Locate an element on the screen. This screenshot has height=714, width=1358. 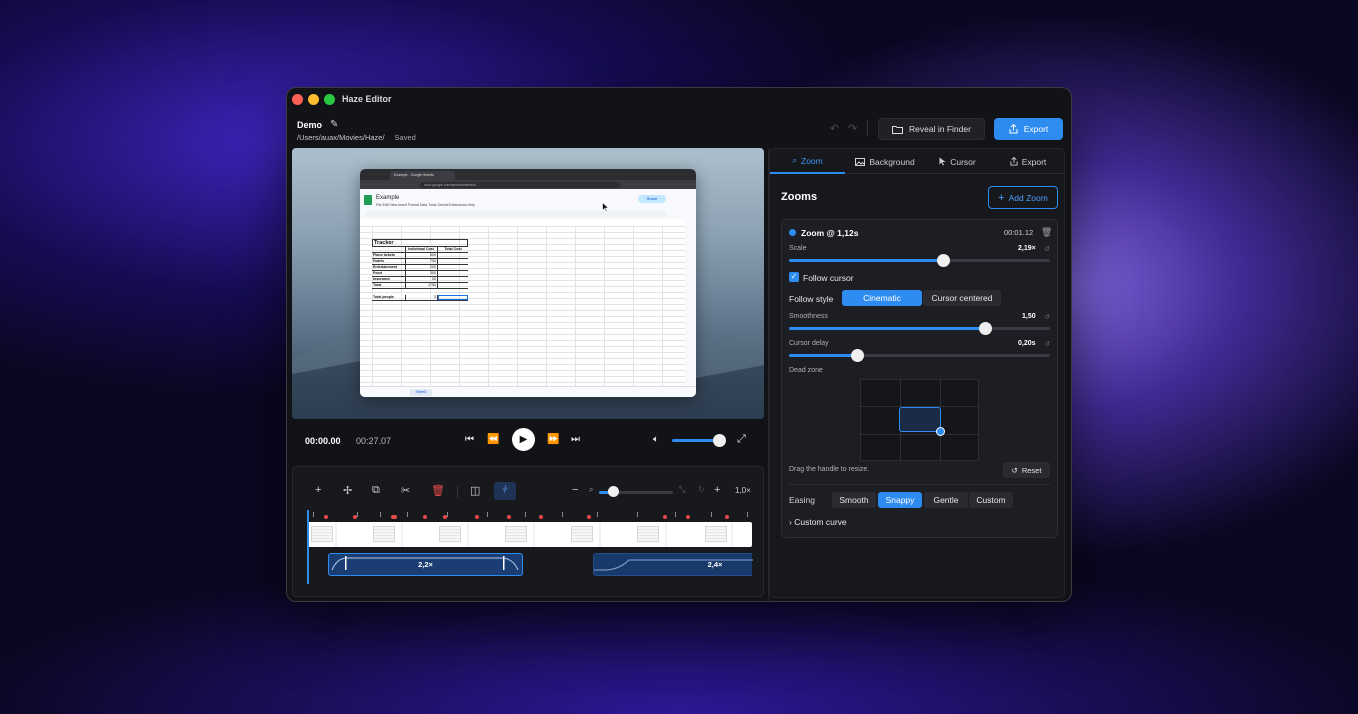
reset-label: Reset is located at coordinates (1031, 470).